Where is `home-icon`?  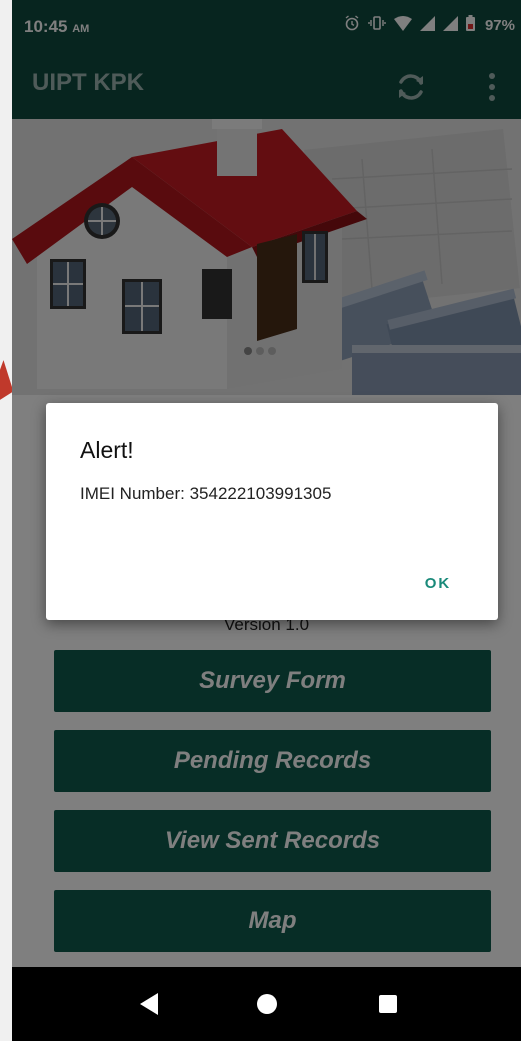
home-icon is located at coordinates (267, 1004).